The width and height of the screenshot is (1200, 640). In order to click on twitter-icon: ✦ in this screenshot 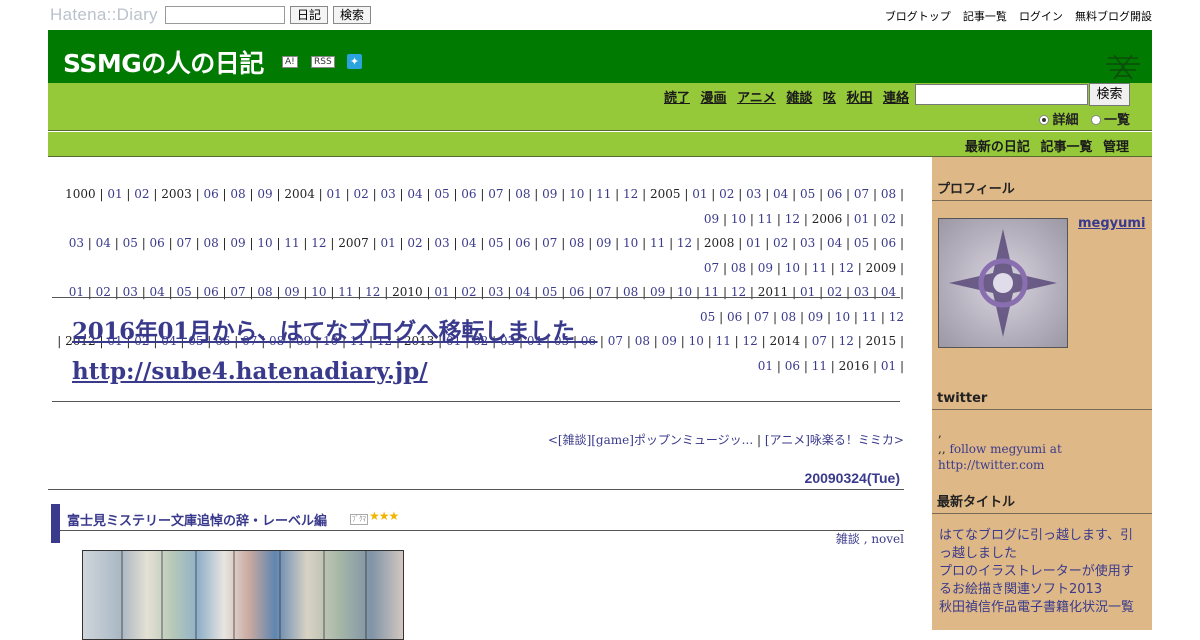, I will do `click(354, 61)`.